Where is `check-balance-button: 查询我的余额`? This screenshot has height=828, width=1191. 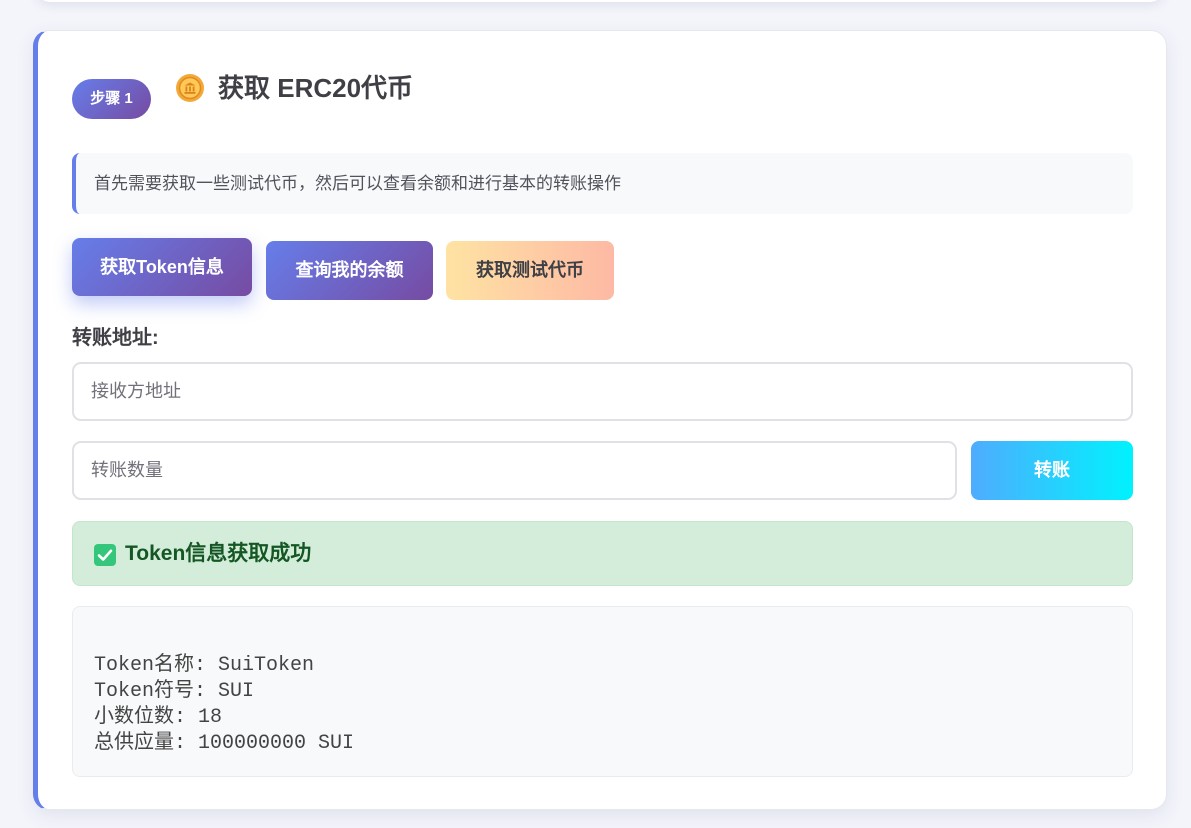
check-balance-button: 查询我的余额 is located at coordinates (349, 270).